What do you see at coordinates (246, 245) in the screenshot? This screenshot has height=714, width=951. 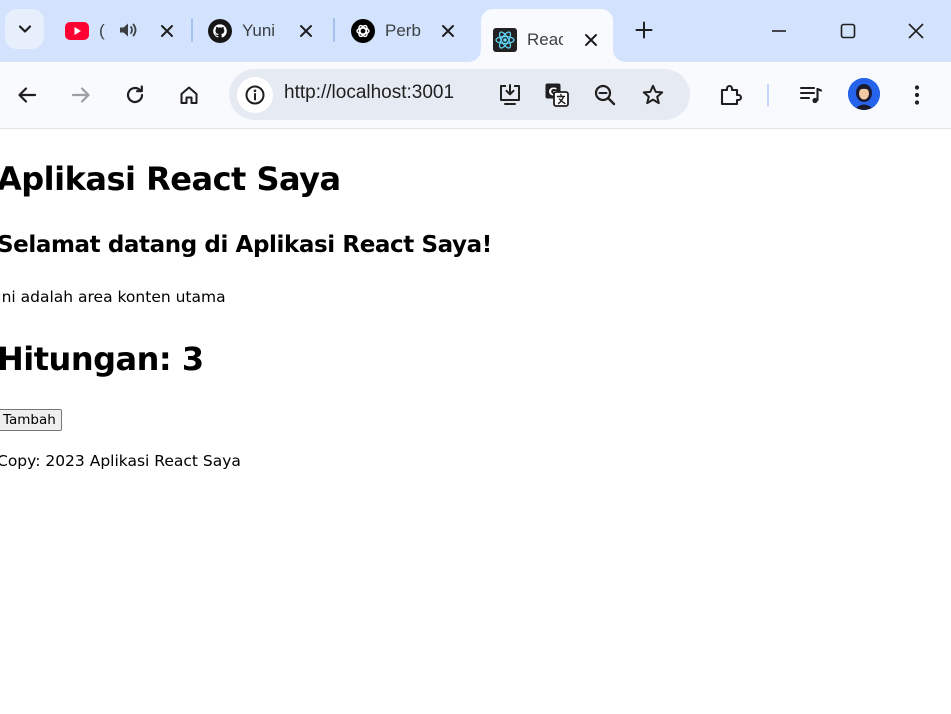 I see `welcome-heading: Selamat datang di Aplikasi React Saya!` at bounding box center [246, 245].